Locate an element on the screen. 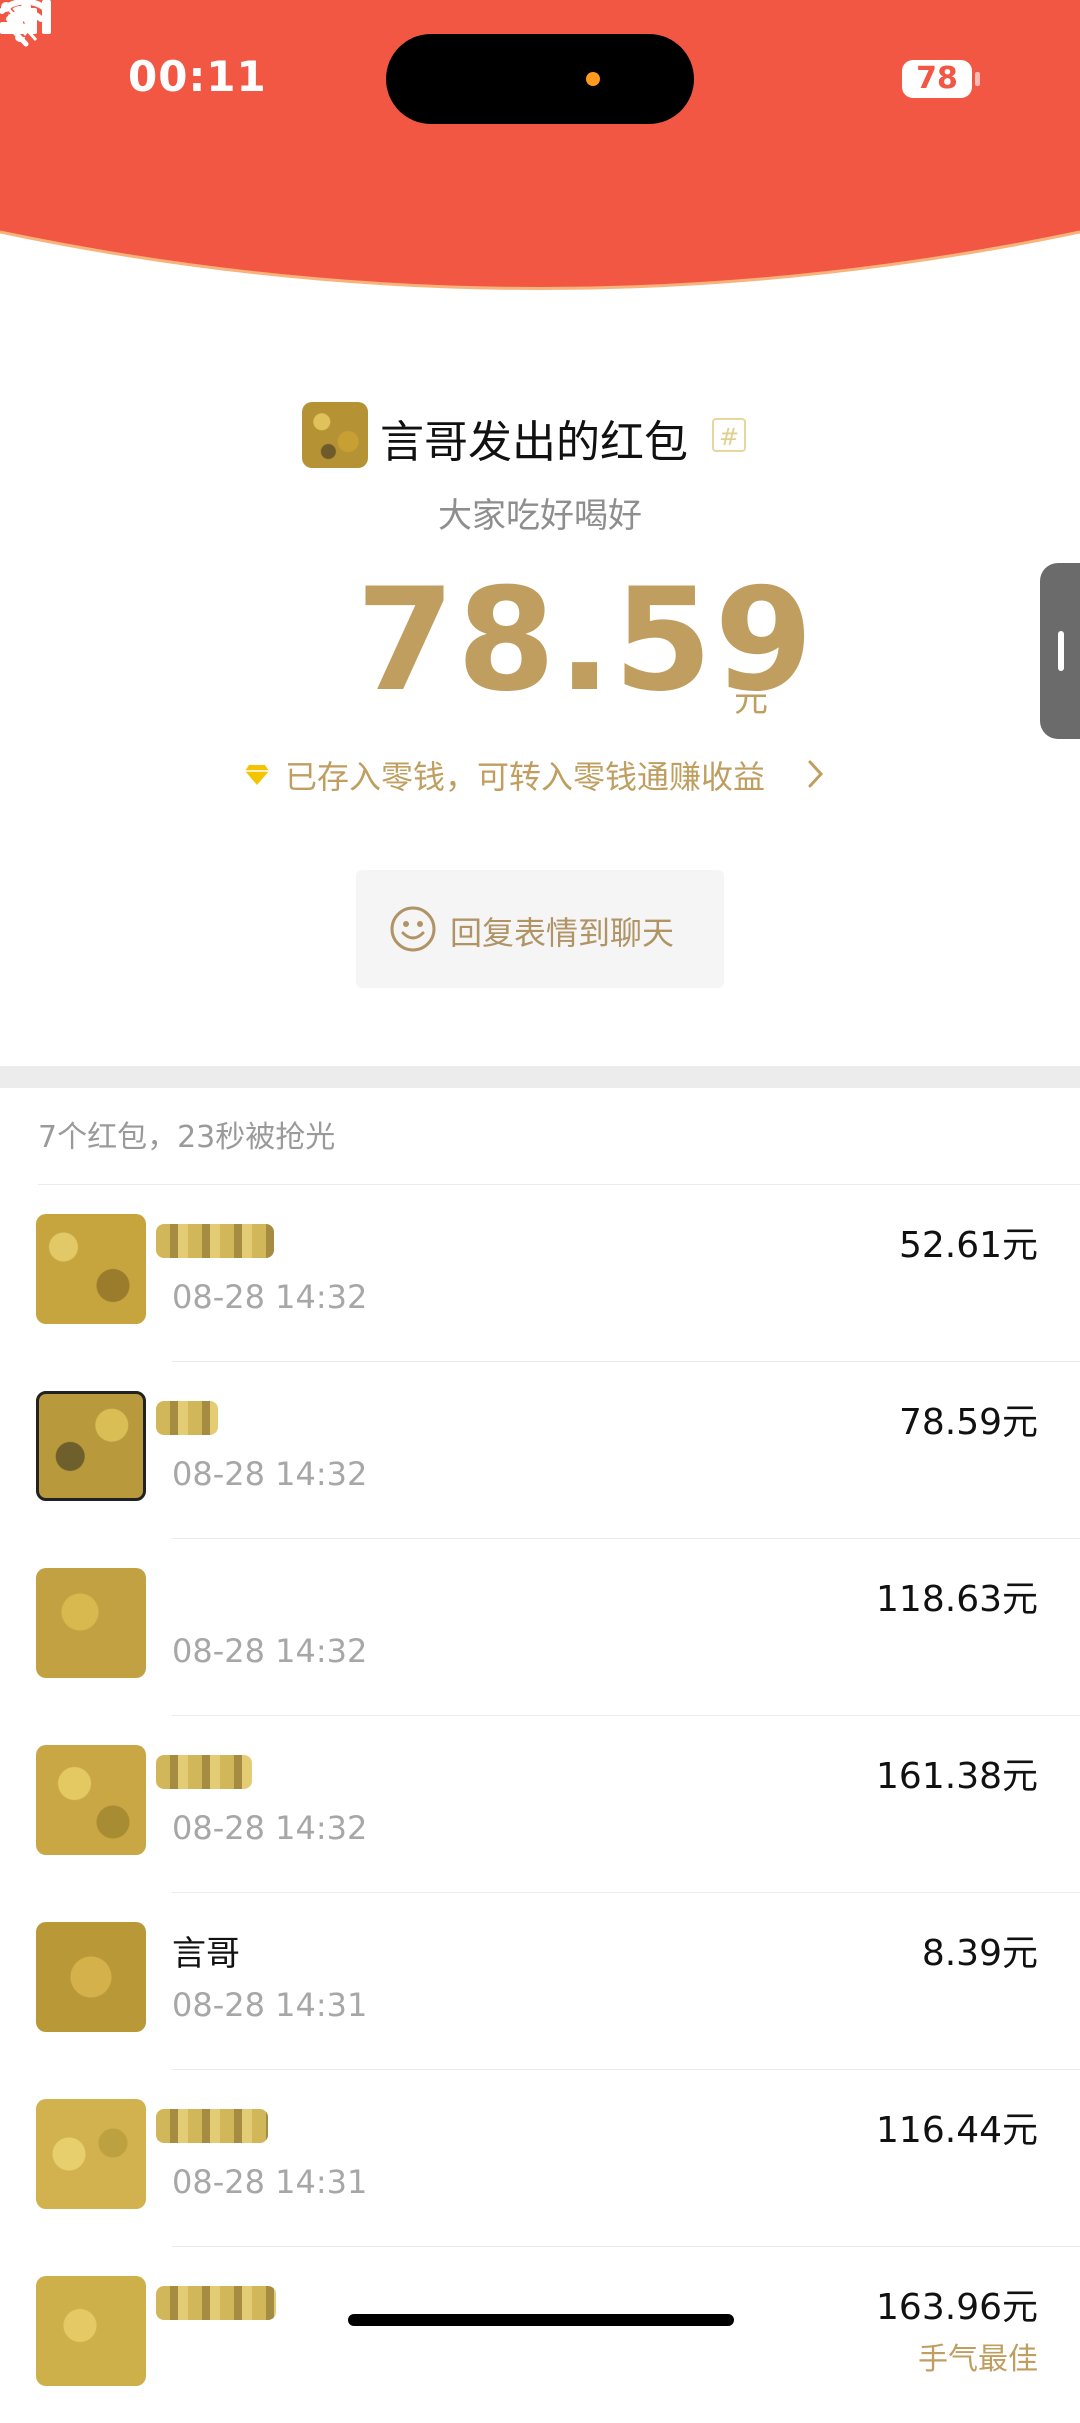 This screenshot has height=2423, width=1080. change-link: 已存入零钱，可转入零钱通赚收益 is located at coordinates (540, 777).